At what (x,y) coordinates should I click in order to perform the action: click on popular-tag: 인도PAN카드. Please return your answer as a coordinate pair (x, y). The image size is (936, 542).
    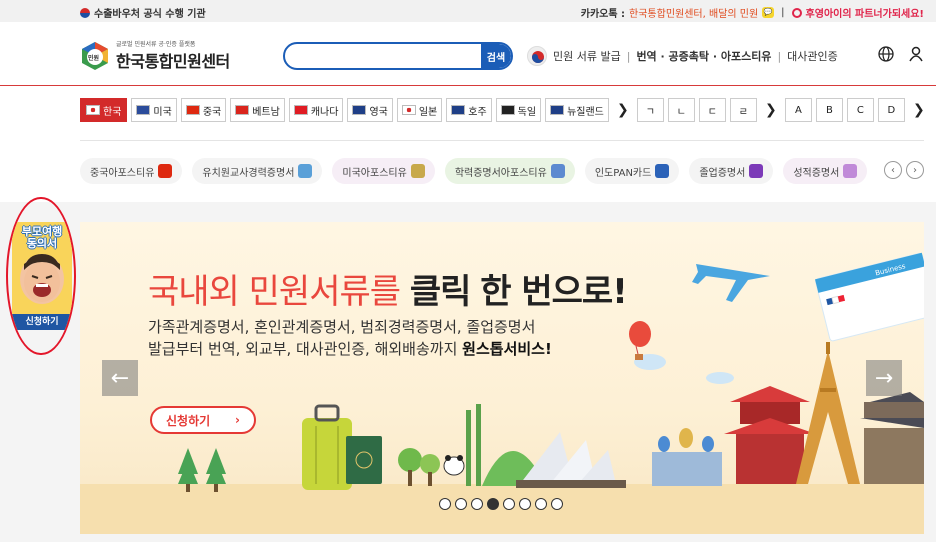
    Looking at the image, I should click on (632, 171).